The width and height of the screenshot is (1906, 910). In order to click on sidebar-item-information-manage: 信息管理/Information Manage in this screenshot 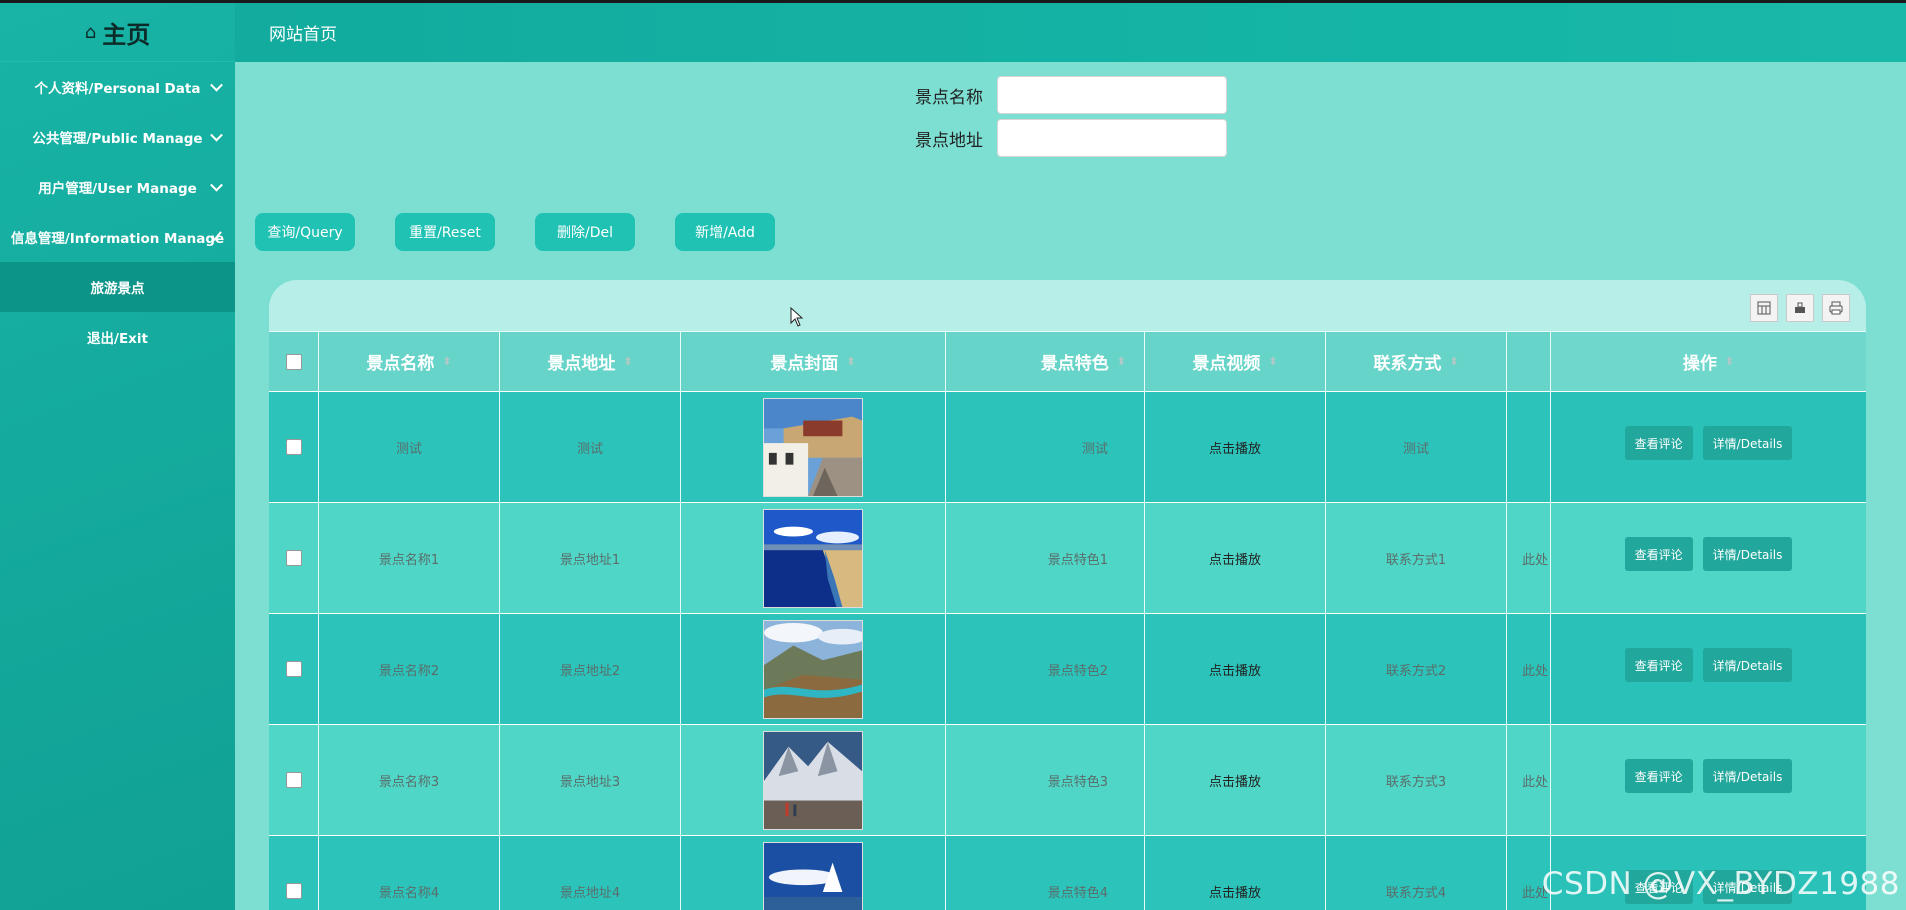, I will do `click(117, 237)`.